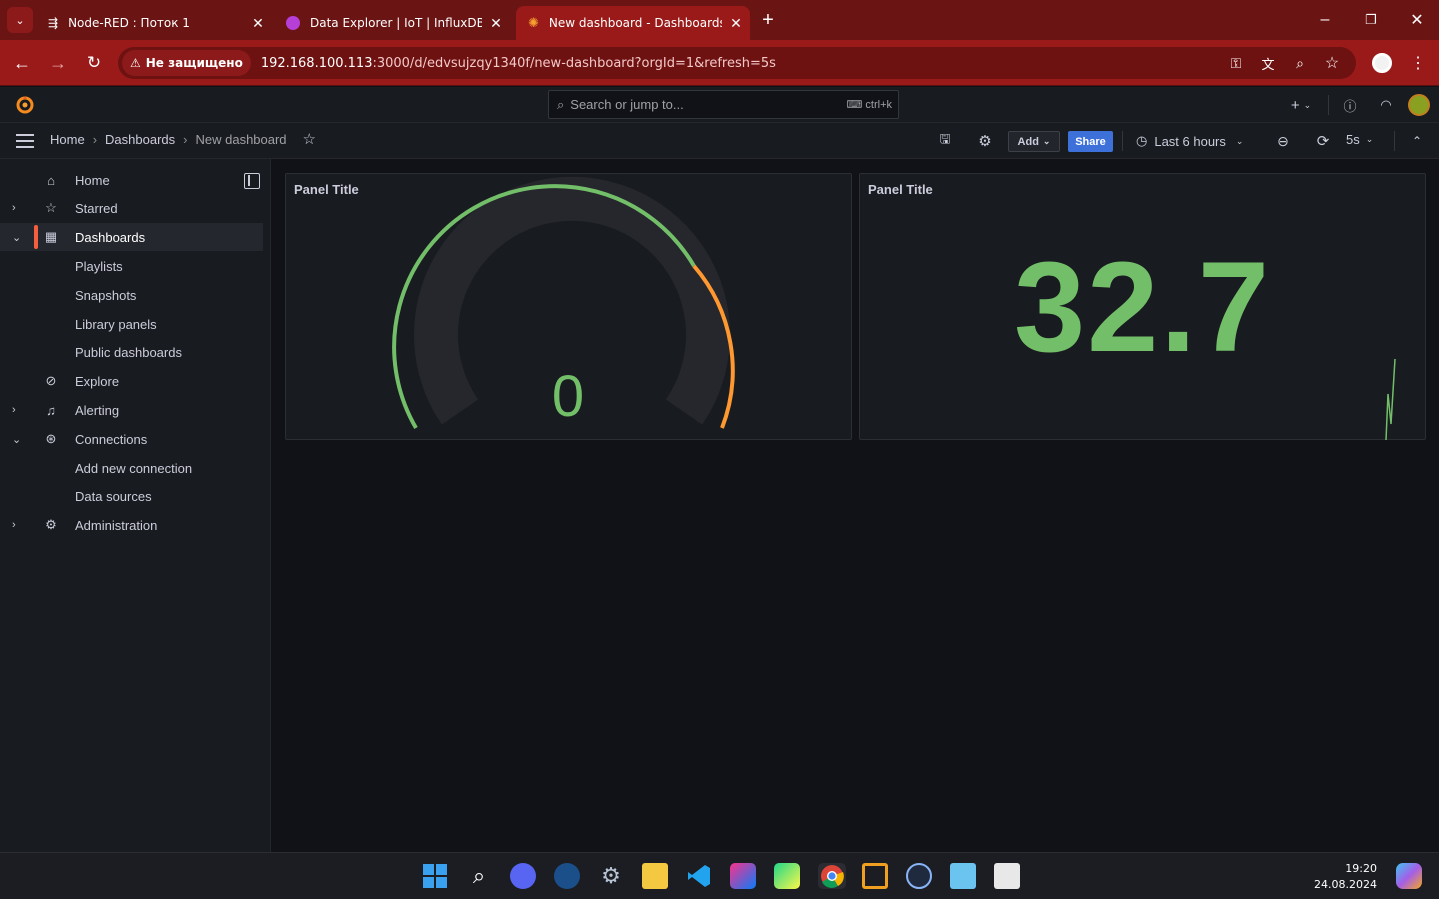 The width and height of the screenshot is (1439, 899). I want to click on tab-node-red: ⇶ Node-RED : Поток 1 ✕, so click(154, 23).